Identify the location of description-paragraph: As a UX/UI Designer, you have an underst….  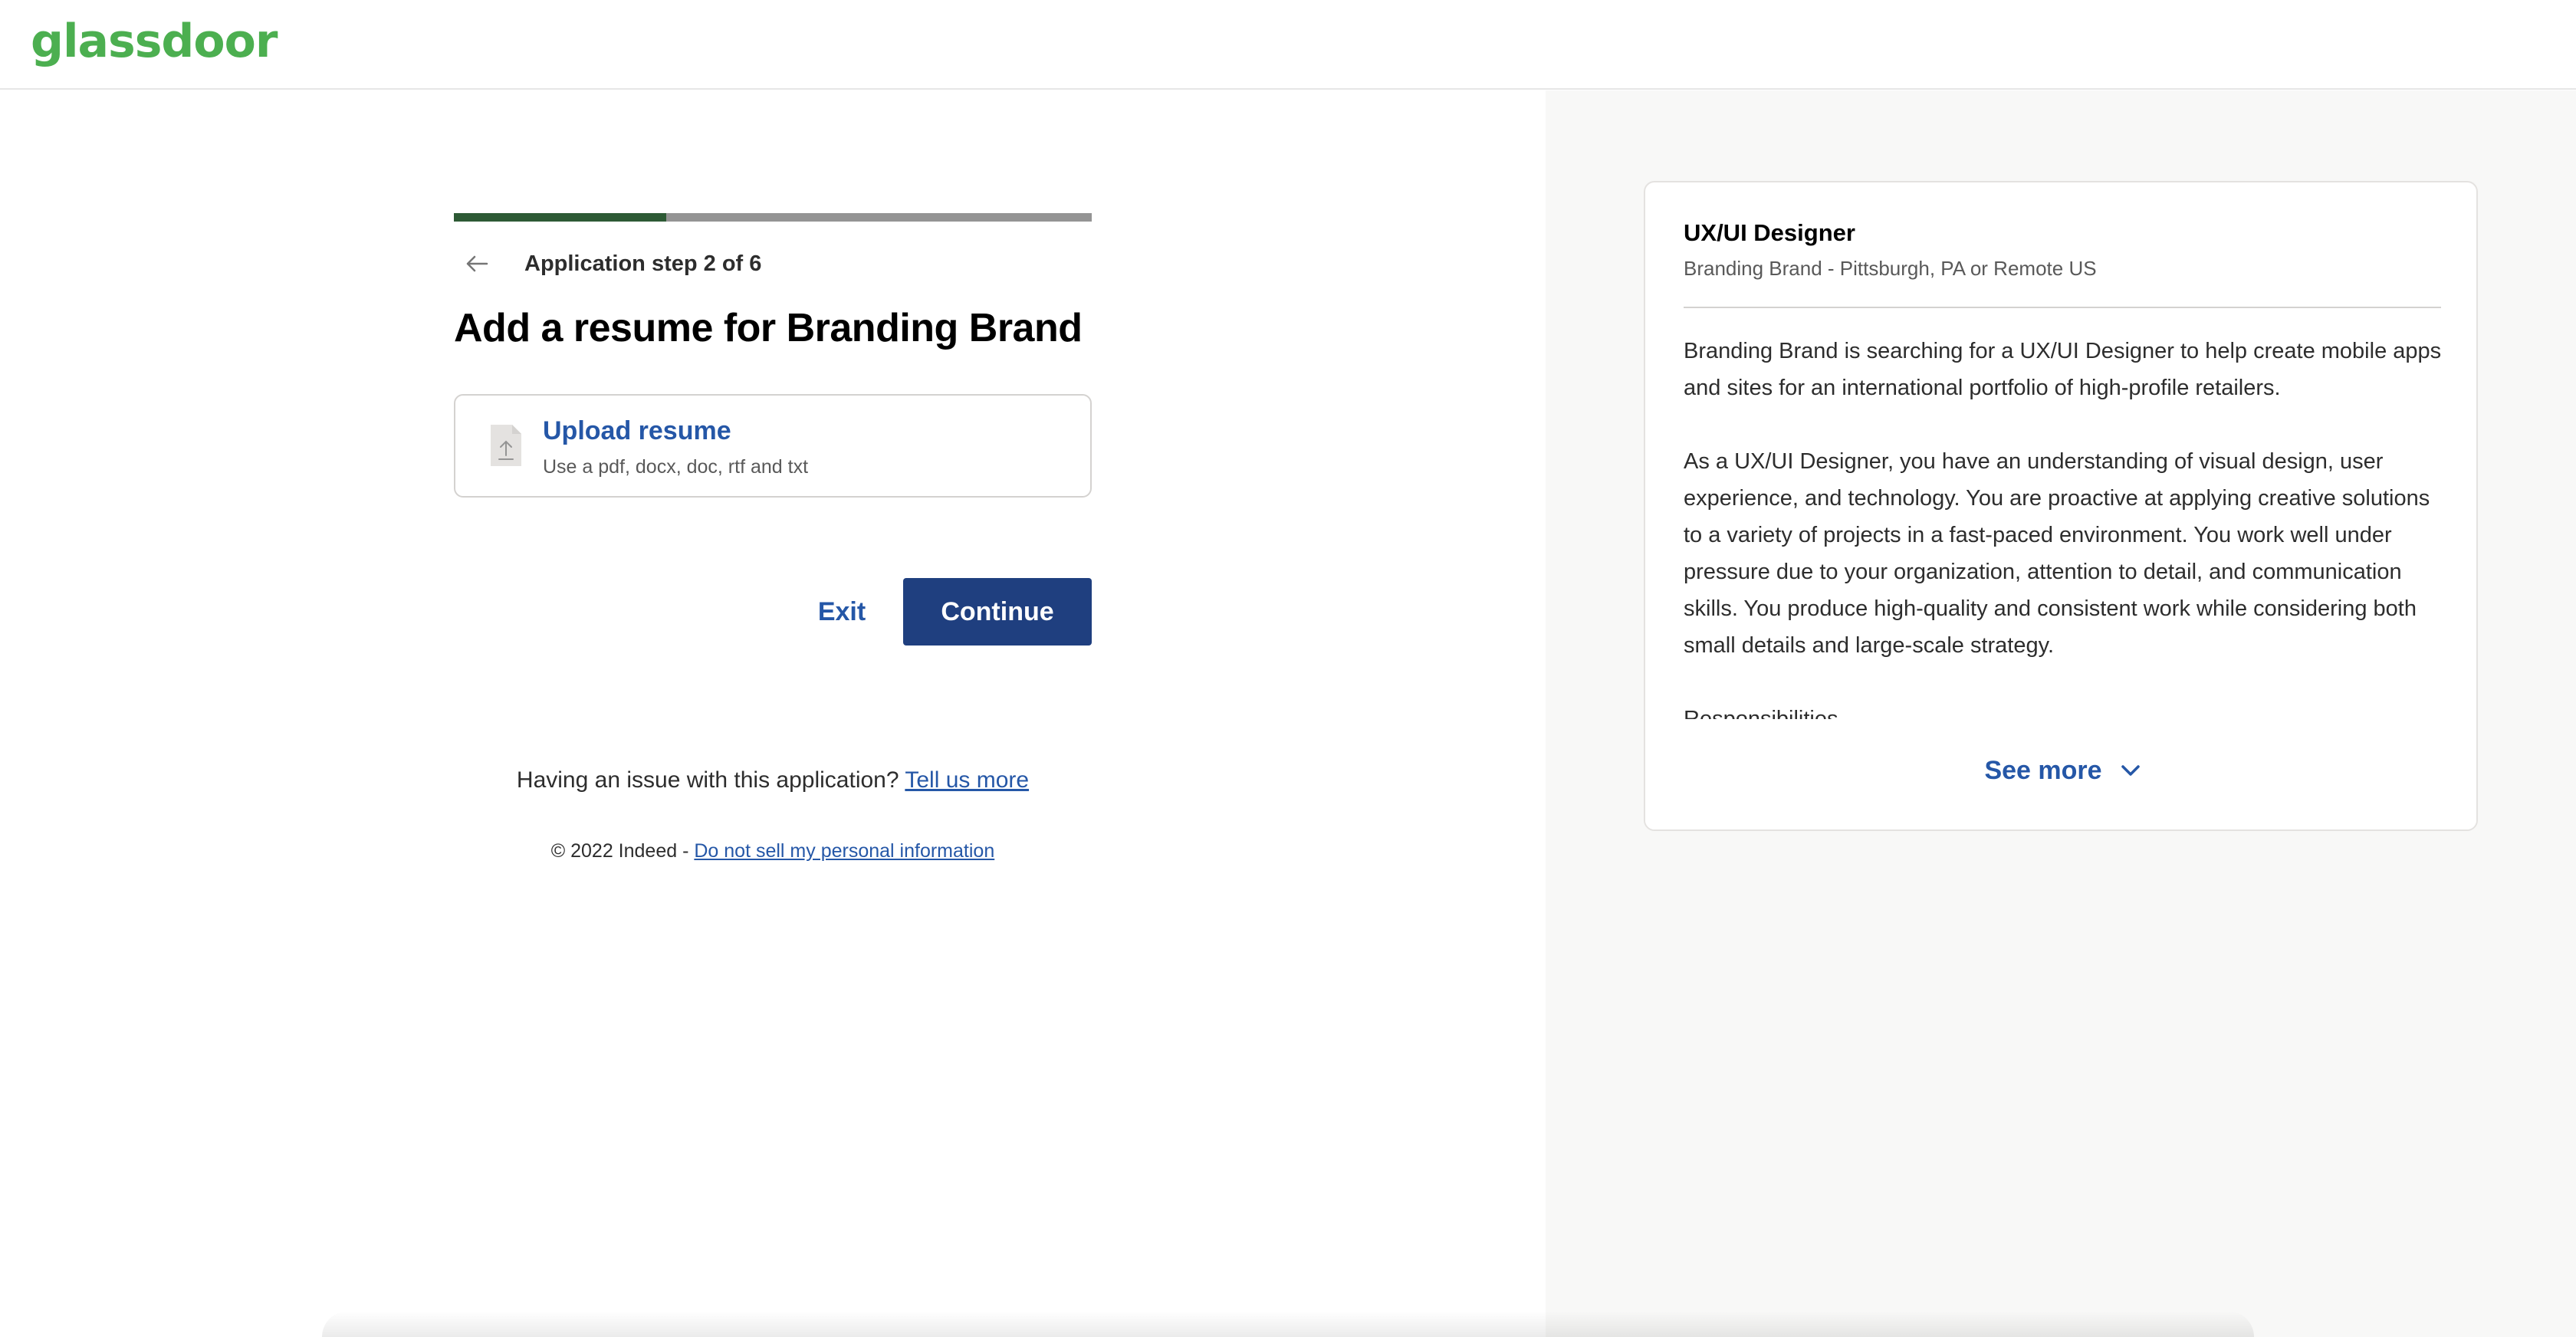
(2057, 553).